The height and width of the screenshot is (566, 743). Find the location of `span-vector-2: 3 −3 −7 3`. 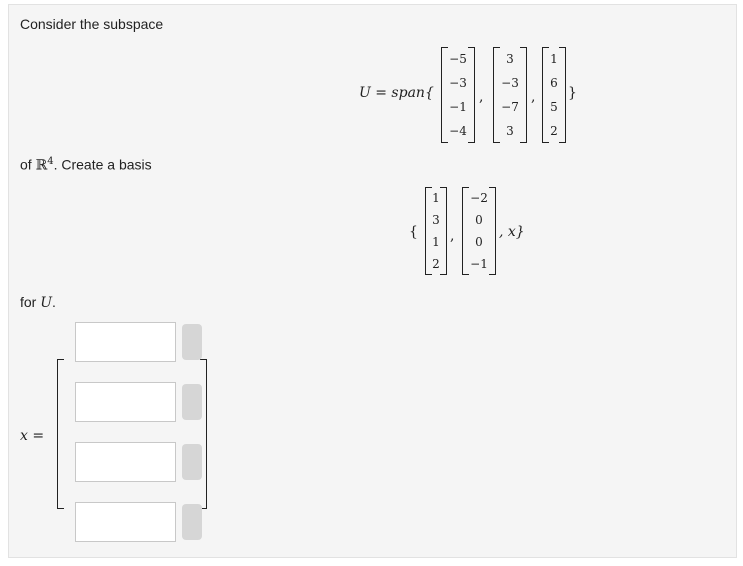

span-vector-2: 3 −3 −7 3 is located at coordinates (510, 95).